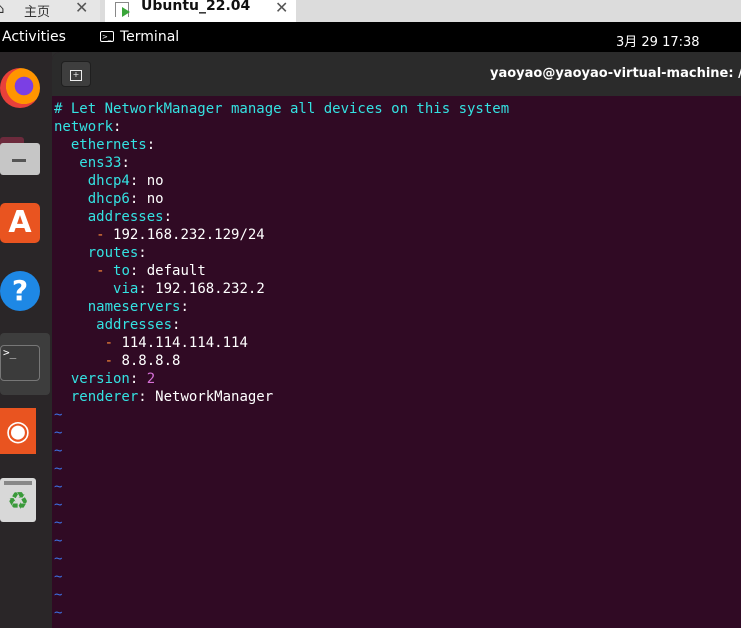 This screenshot has height=628, width=741. I want to click on yaml-key: dhcp6, so click(108, 199).